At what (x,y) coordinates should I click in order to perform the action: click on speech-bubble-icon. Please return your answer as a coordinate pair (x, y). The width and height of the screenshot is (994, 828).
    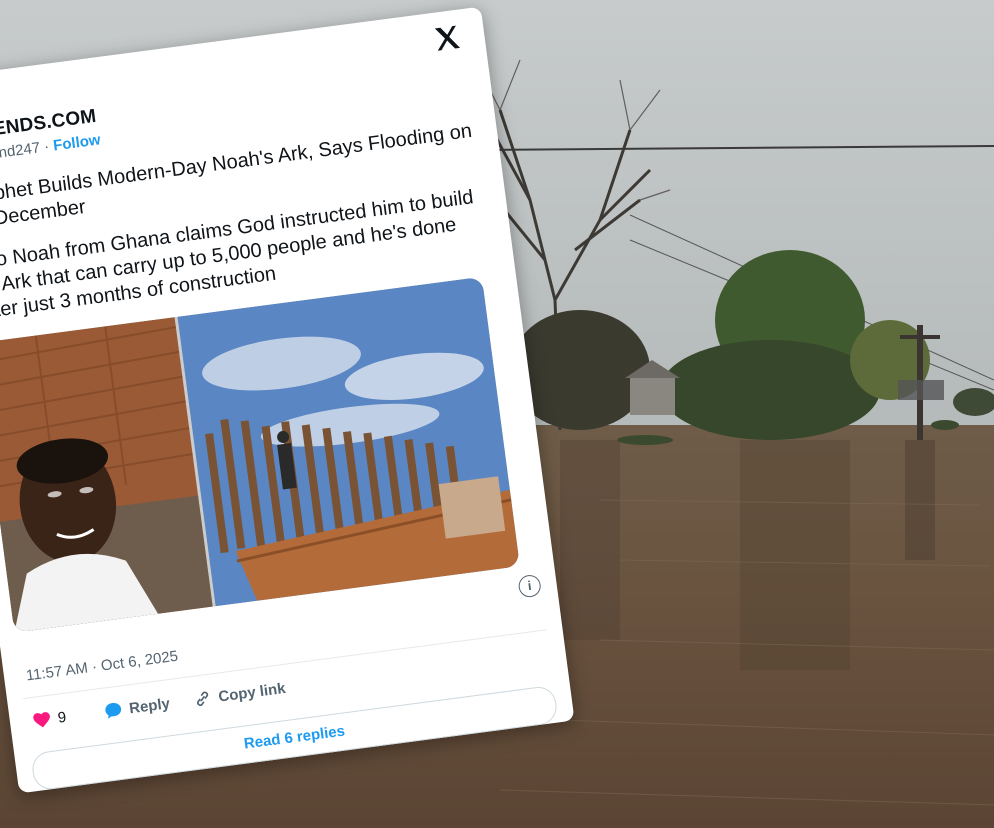
    Looking at the image, I should click on (113, 710).